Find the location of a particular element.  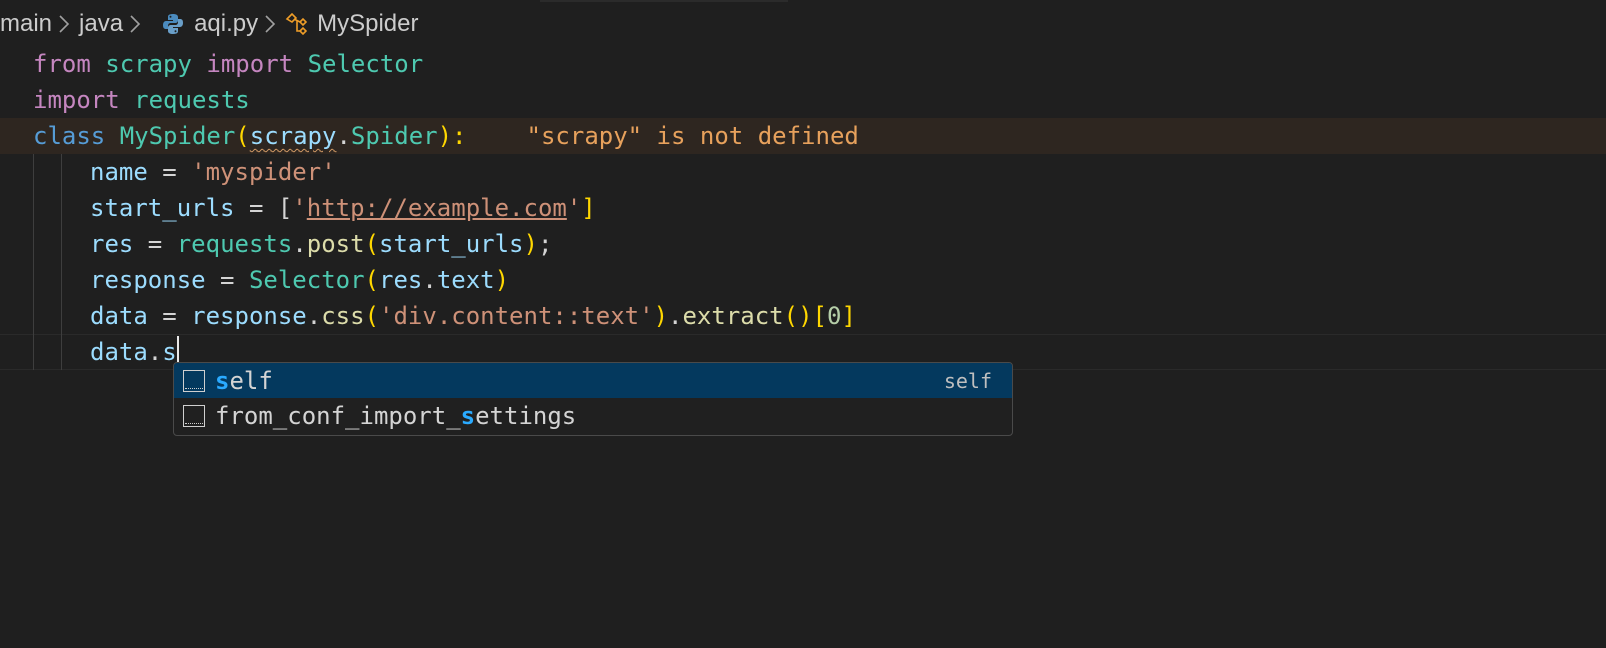

breadcrumb: main java aqi.py MySpider is located at coordinates (803, 24).